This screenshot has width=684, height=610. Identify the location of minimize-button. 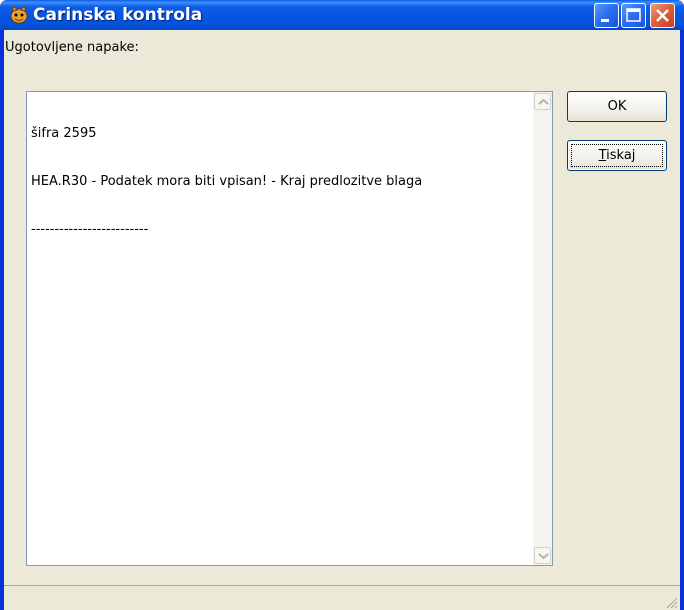
(606, 15).